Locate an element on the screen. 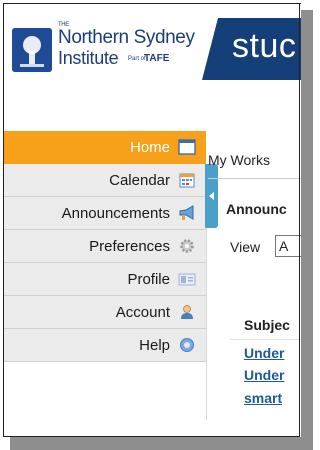 Image resolution: width=320 pixels, height=450 pixels. sidebar-item-label: Profile is located at coordinates (148, 279).